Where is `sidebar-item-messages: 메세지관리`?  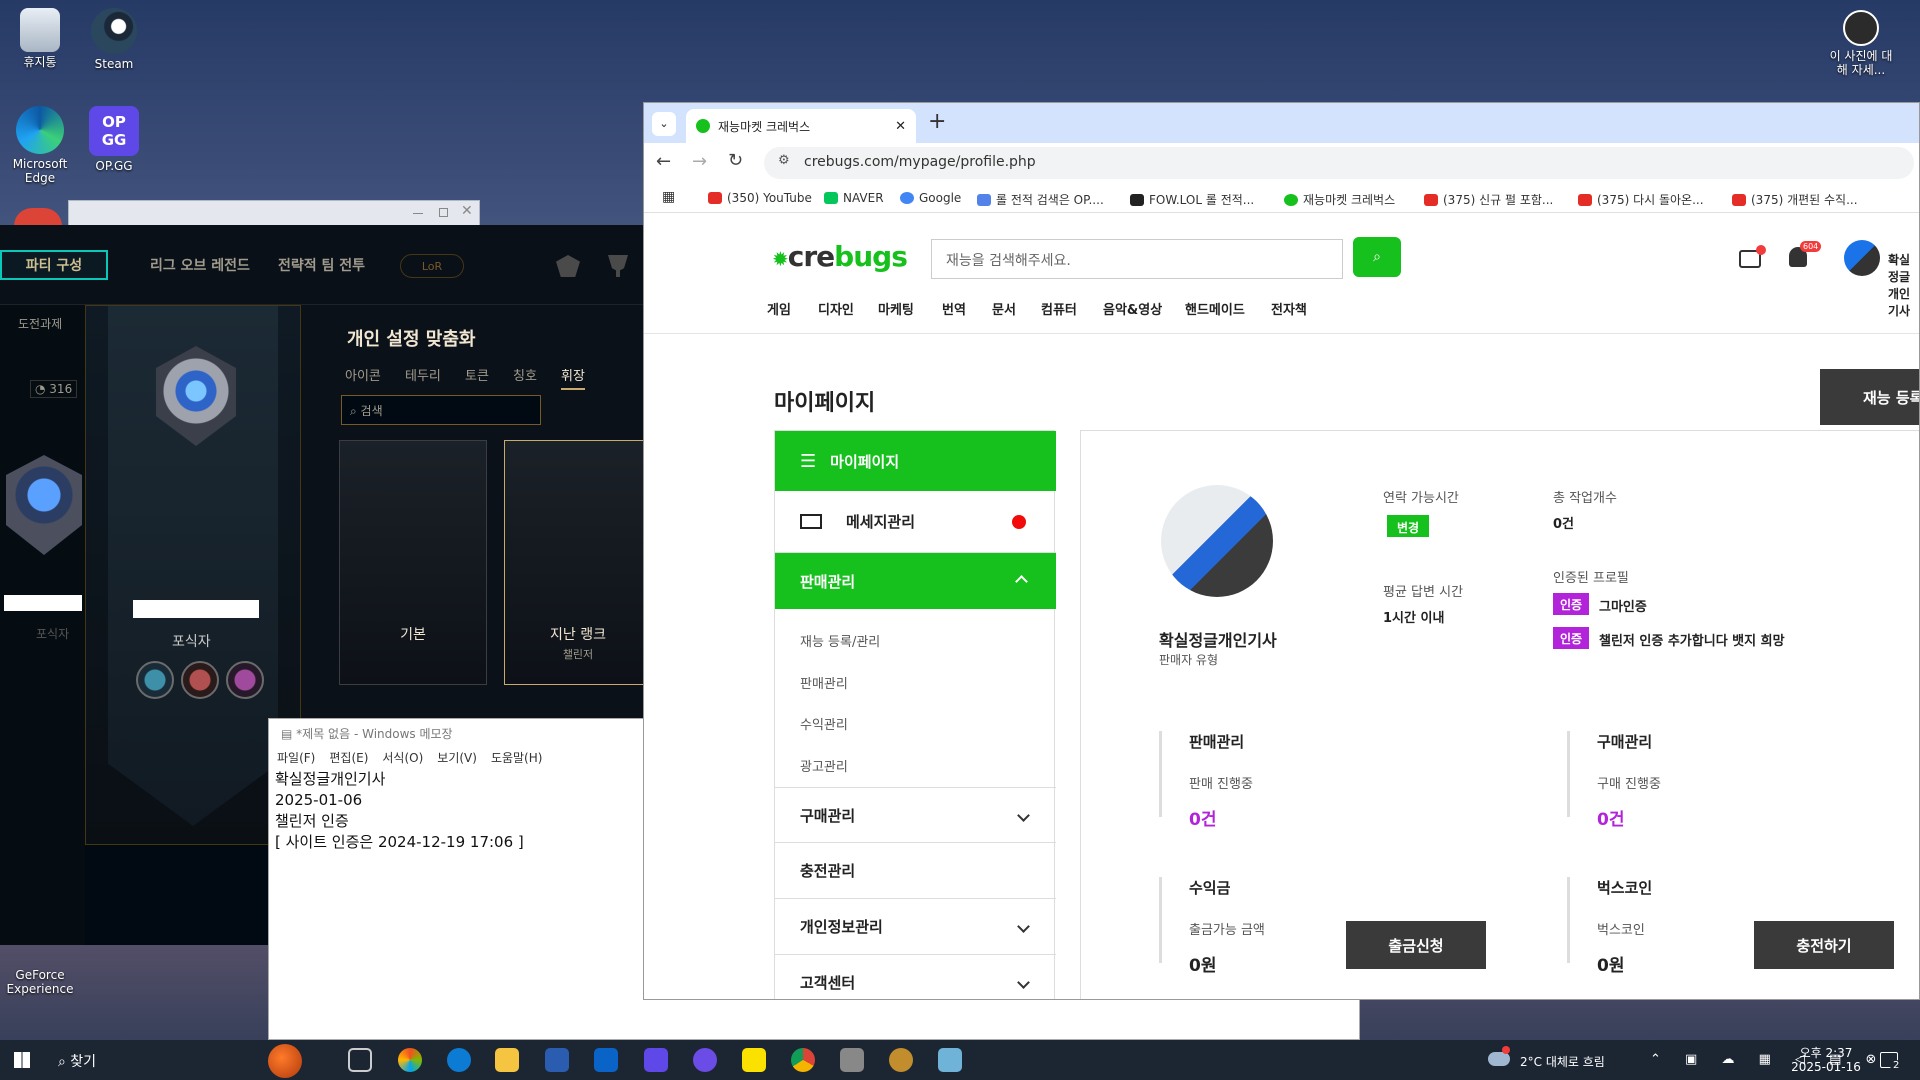 sidebar-item-messages: 메세지관리 is located at coordinates (915, 522).